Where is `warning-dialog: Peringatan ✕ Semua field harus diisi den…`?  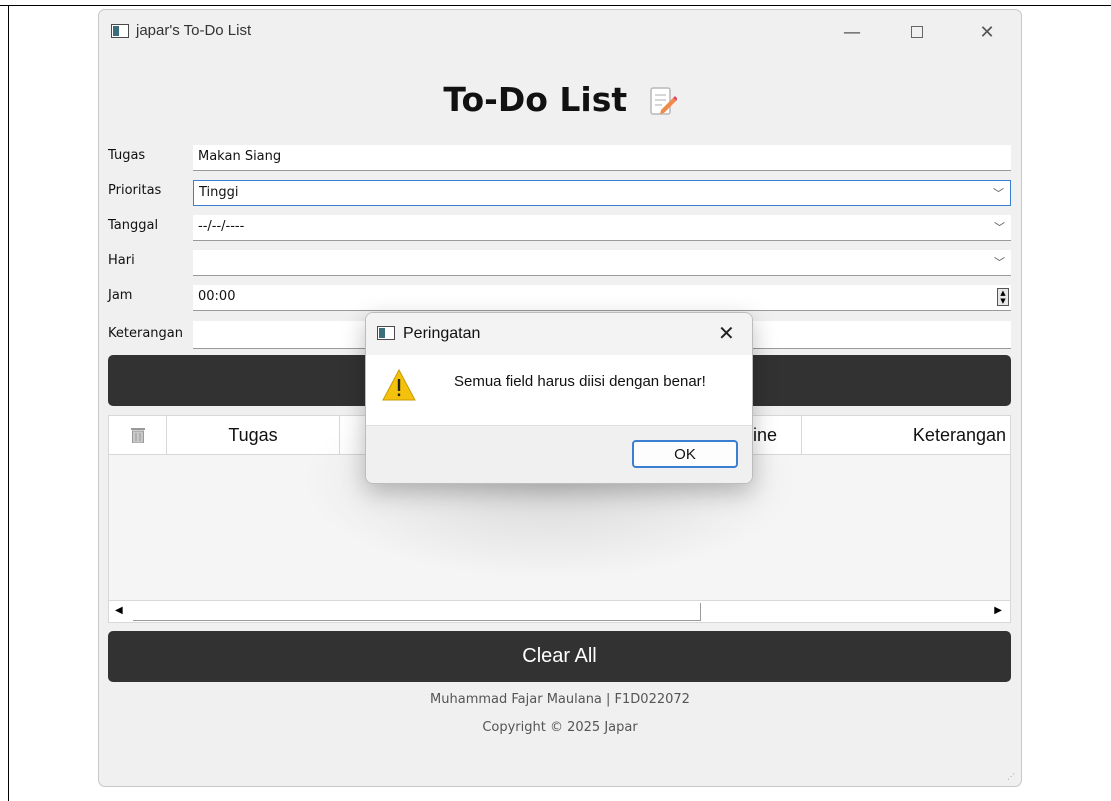
warning-dialog: Peringatan ✕ Semua field harus diisi den… is located at coordinates (559, 398).